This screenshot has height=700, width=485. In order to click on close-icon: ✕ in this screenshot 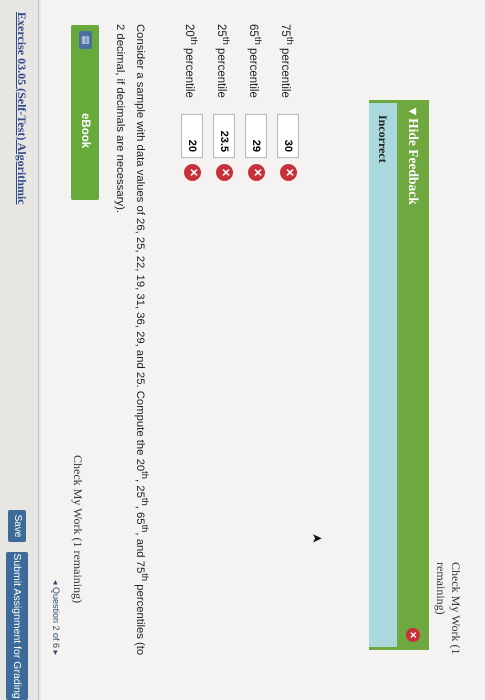, I will do `click(413, 635)`.